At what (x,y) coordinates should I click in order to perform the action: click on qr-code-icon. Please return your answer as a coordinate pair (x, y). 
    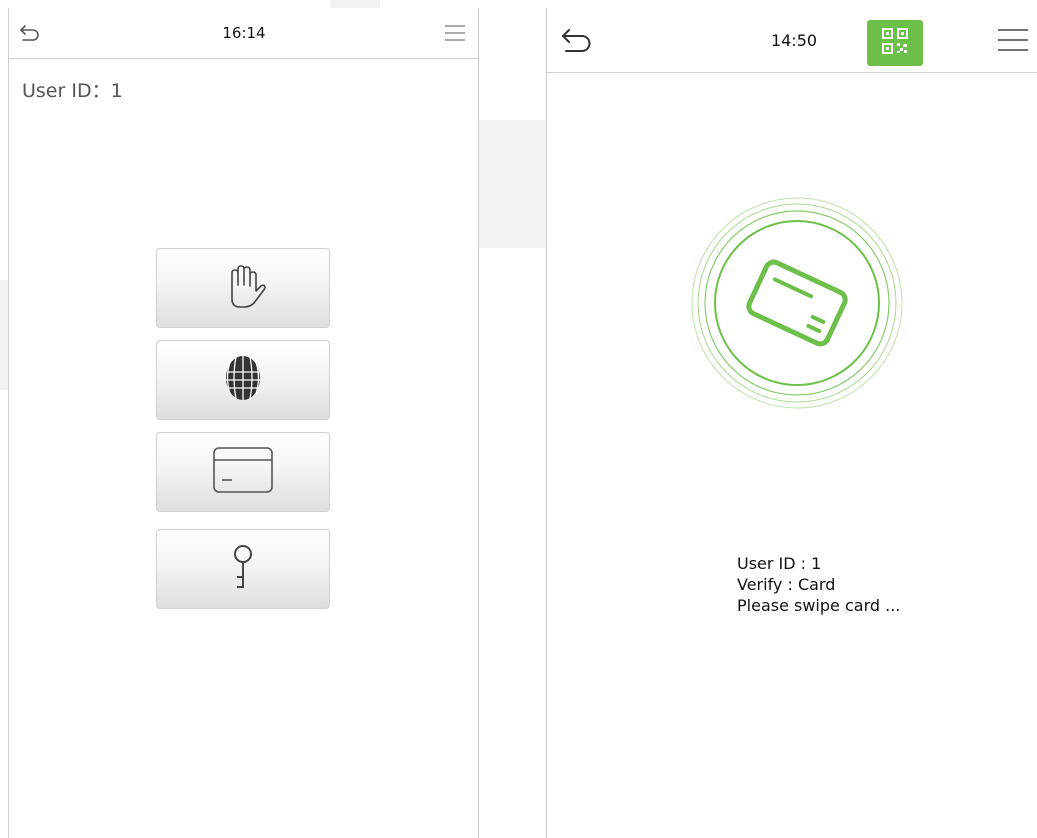
    Looking at the image, I should click on (895, 43).